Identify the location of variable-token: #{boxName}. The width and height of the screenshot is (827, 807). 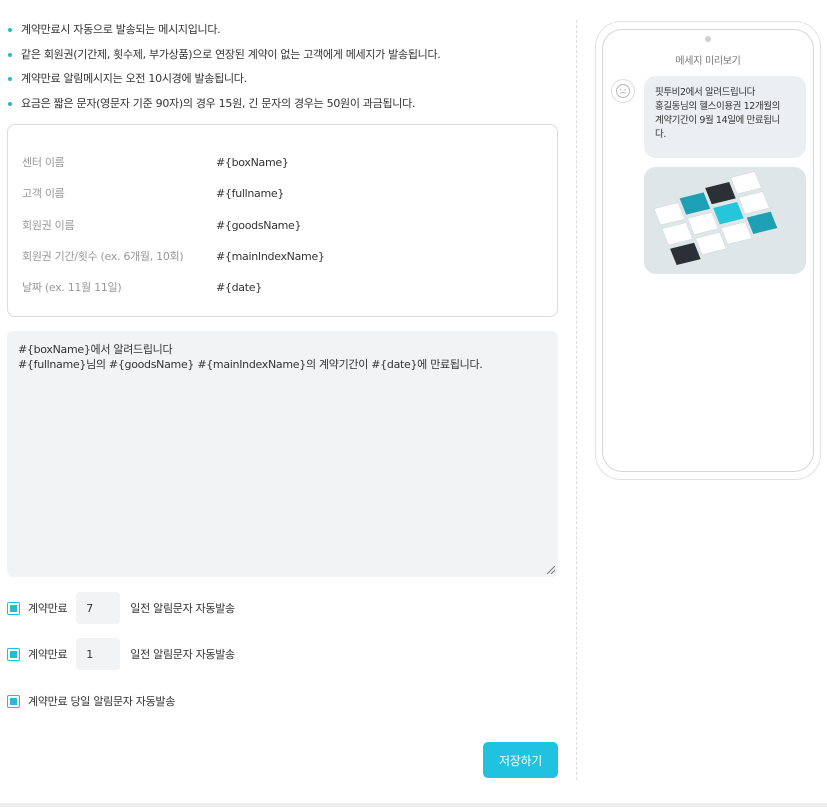
(252, 162).